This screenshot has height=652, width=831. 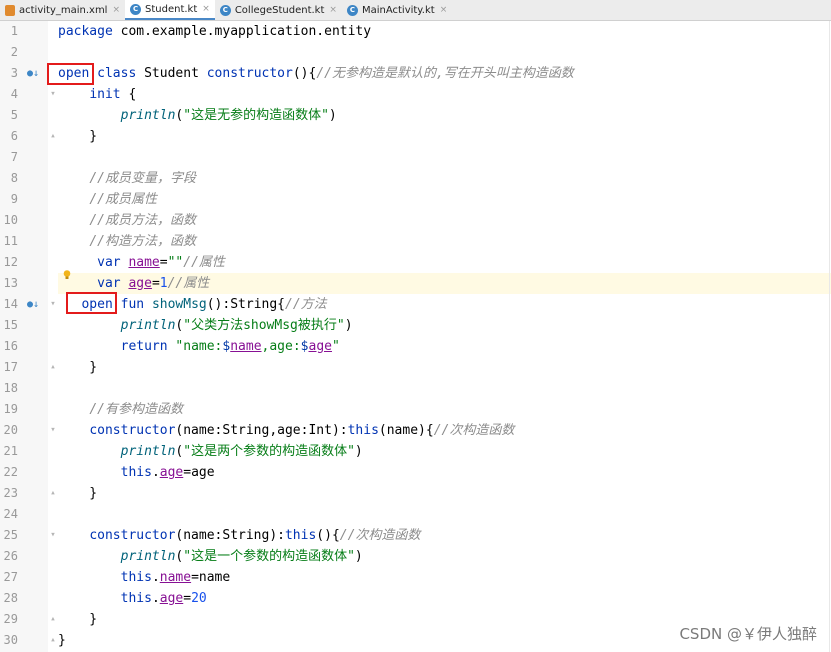 I want to click on code-line-14: open fun showMsg():String{//方法, so click(x=444, y=304).